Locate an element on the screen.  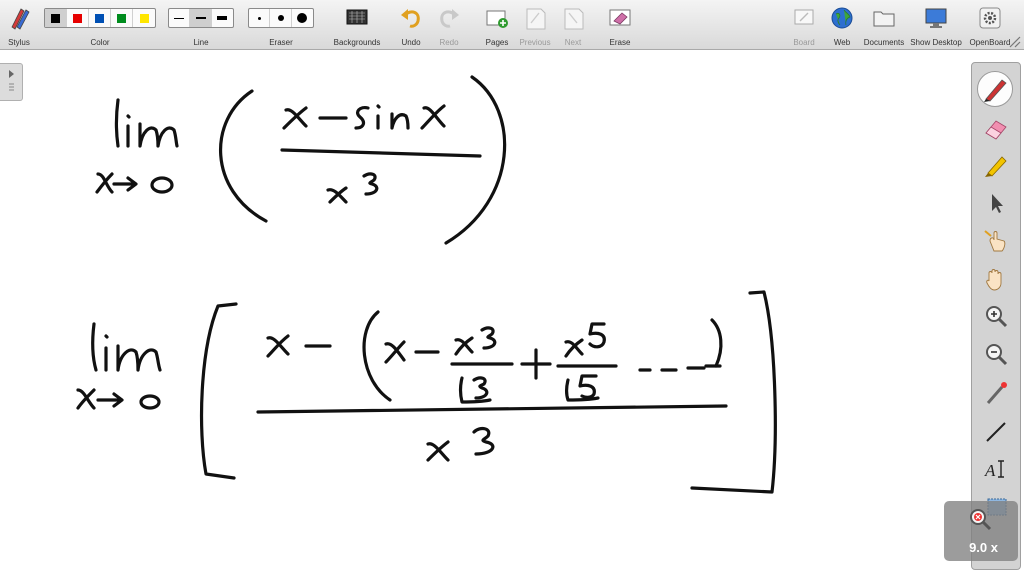
stylus-icon is located at coordinates (20, 19).